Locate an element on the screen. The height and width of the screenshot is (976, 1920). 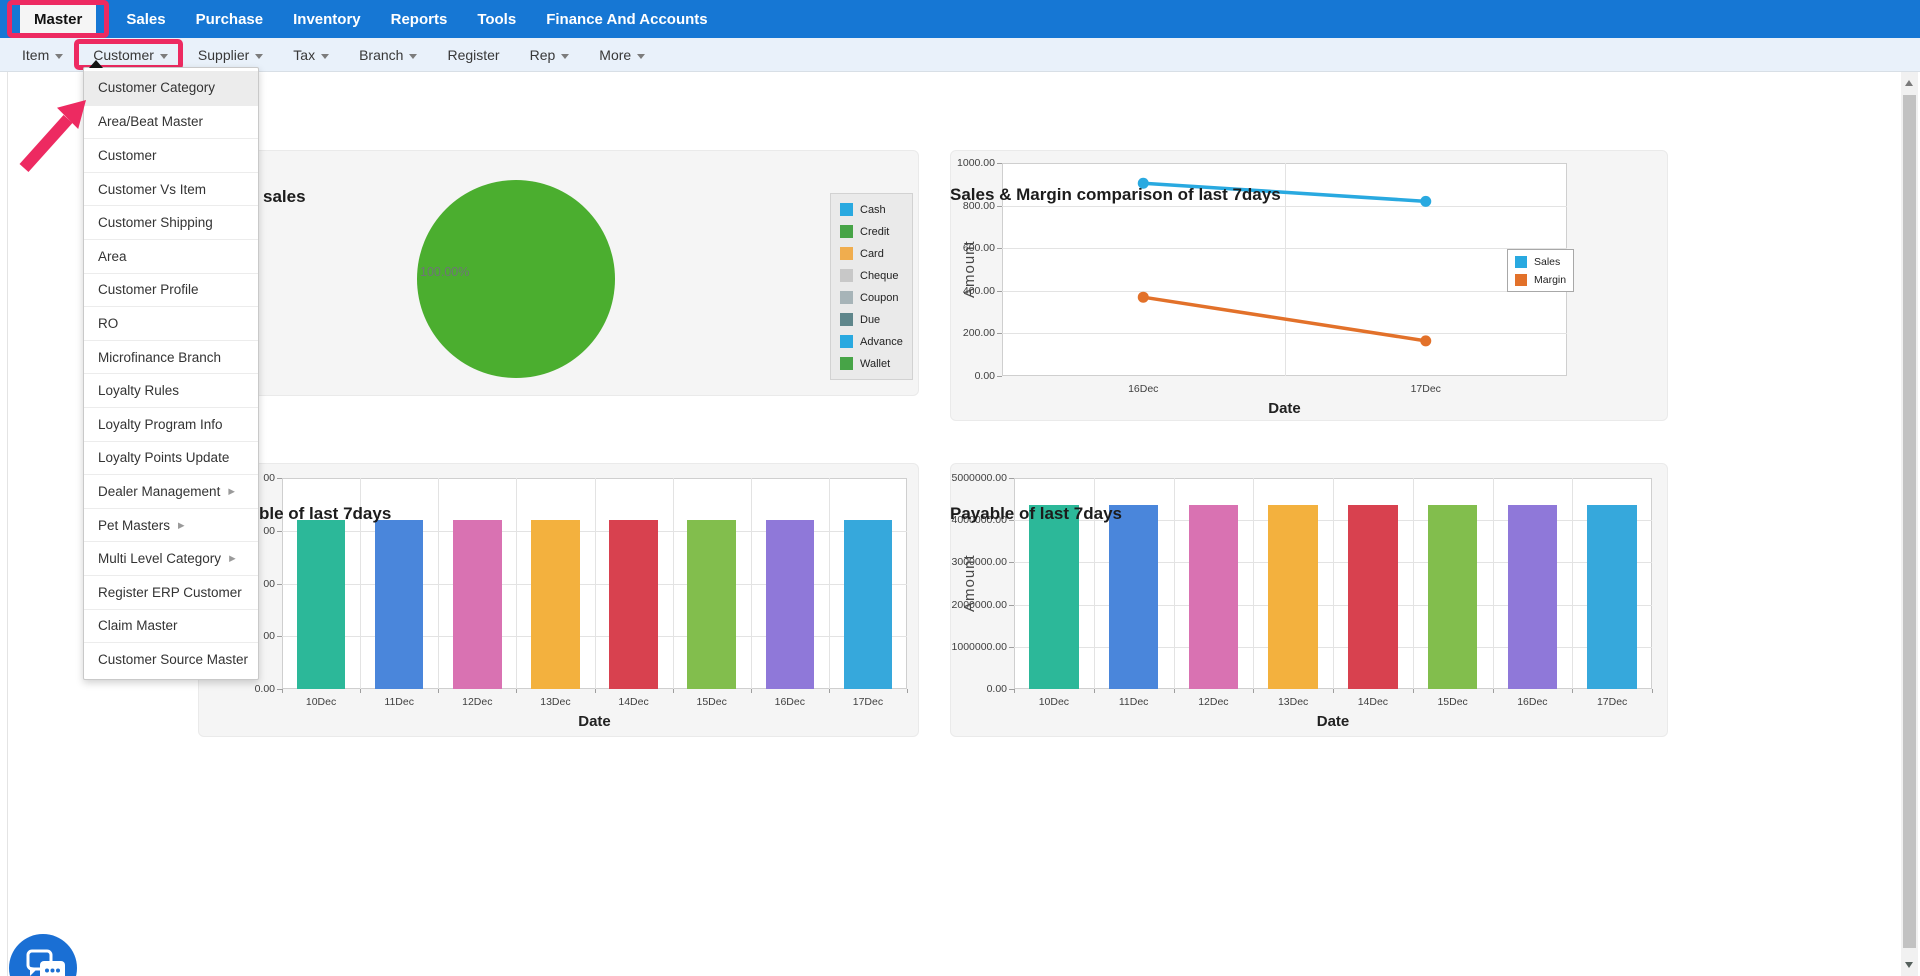
nav-item-purchase: Purchase is located at coordinates (230, 19).